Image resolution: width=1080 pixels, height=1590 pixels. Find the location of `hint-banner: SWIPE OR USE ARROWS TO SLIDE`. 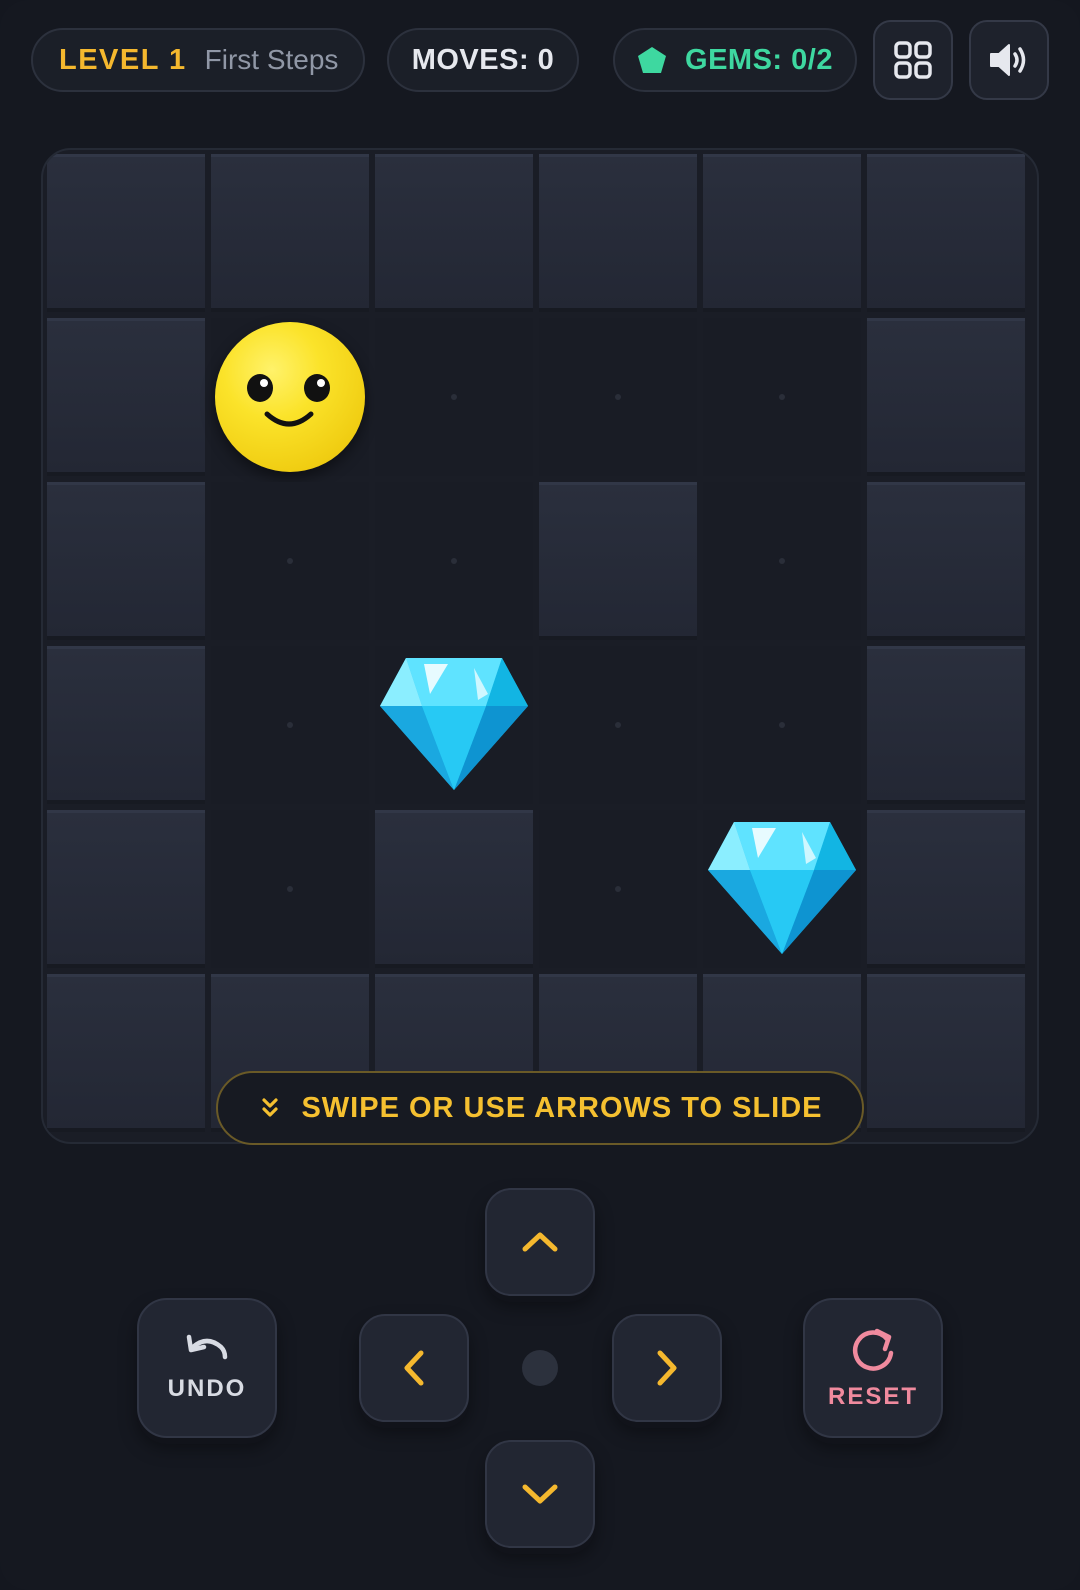

hint-banner: SWIPE OR USE ARROWS TO SLIDE is located at coordinates (540, 1108).